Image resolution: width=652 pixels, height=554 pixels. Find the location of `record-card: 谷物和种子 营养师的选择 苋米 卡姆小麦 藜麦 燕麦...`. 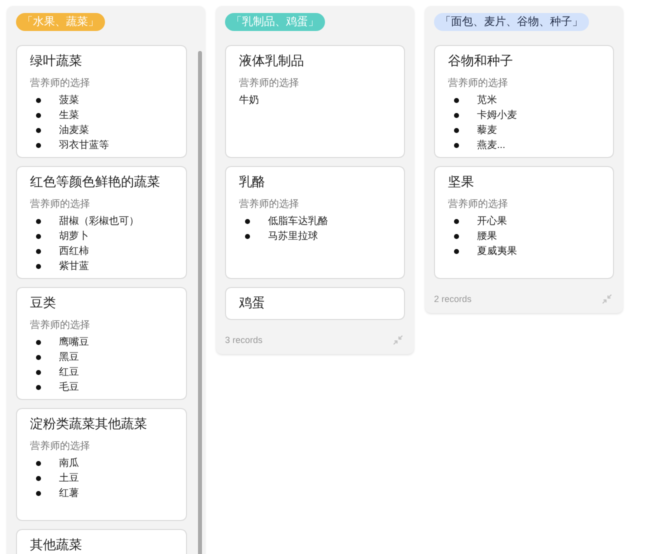

record-card: 谷物和种子 营养师的选择 苋米 卡姆小麦 藜麦 燕麦... is located at coordinates (524, 101).